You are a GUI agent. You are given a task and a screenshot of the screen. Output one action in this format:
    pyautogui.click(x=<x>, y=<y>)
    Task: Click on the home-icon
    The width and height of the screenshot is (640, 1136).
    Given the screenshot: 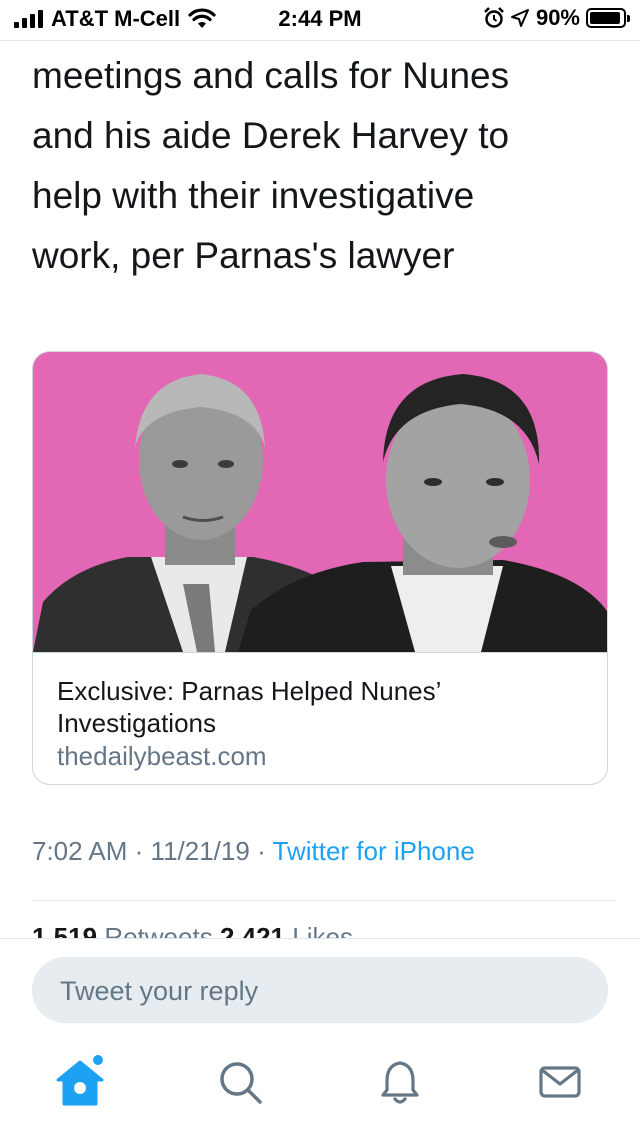 What is the action you would take?
    pyautogui.click(x=80, y=1080)
    